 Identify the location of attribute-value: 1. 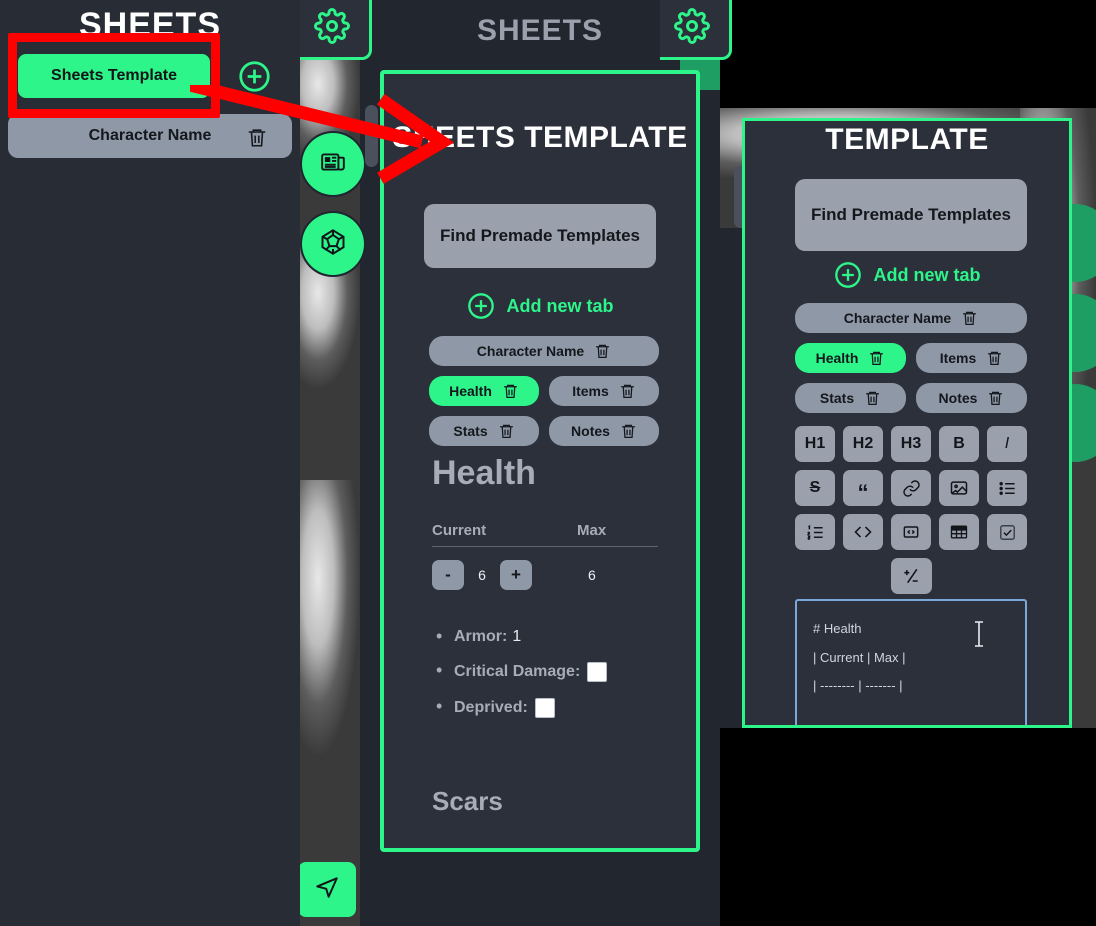
(517, 636).